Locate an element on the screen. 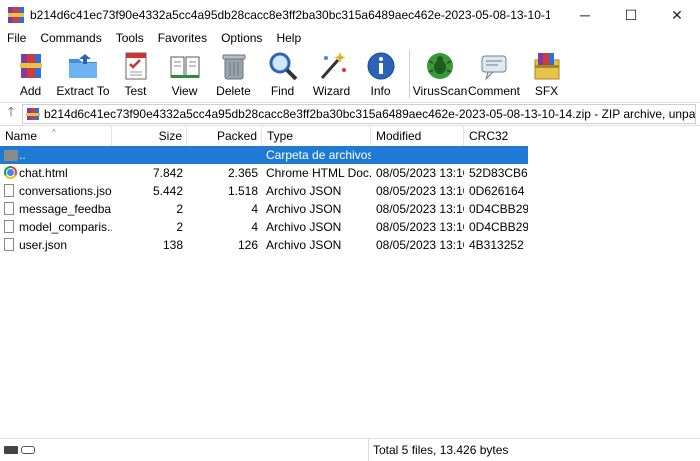 The image size is (700, 461). comment-label: Comment is located at coordinates (493, 91).